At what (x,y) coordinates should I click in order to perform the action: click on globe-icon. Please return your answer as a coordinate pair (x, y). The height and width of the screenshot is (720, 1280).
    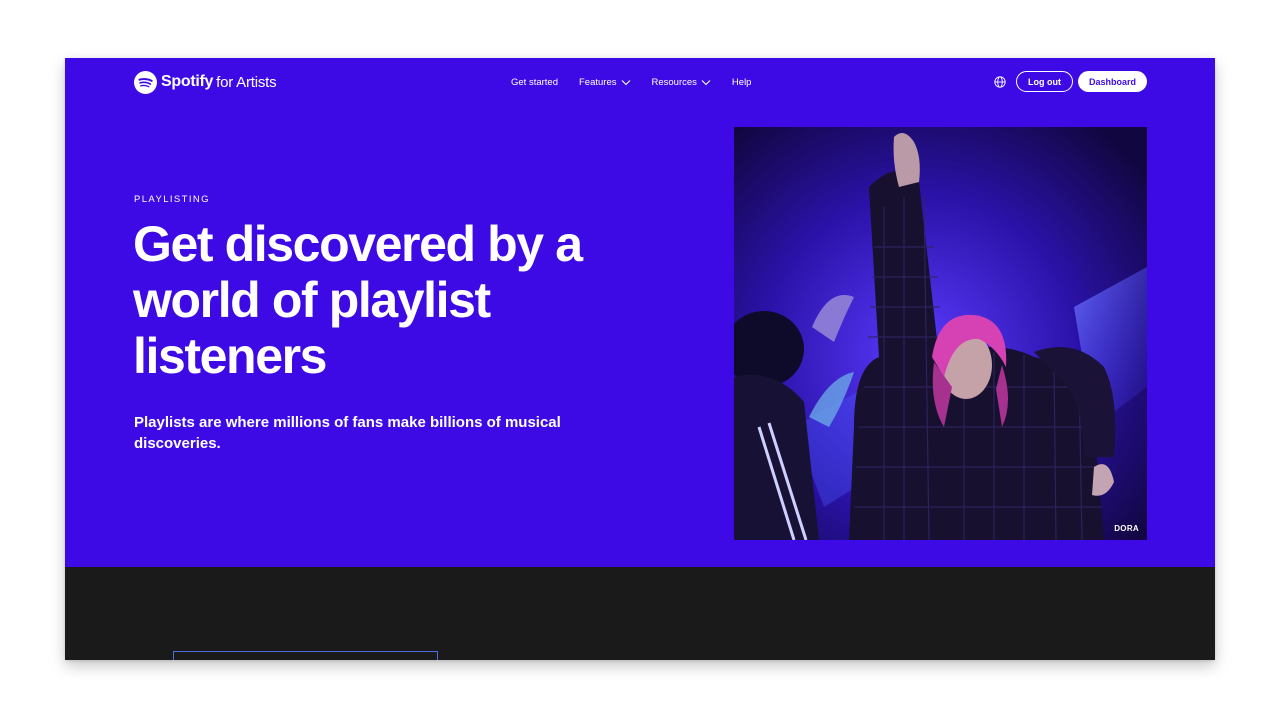
    Looking at the image, I should click on (1000, 81).